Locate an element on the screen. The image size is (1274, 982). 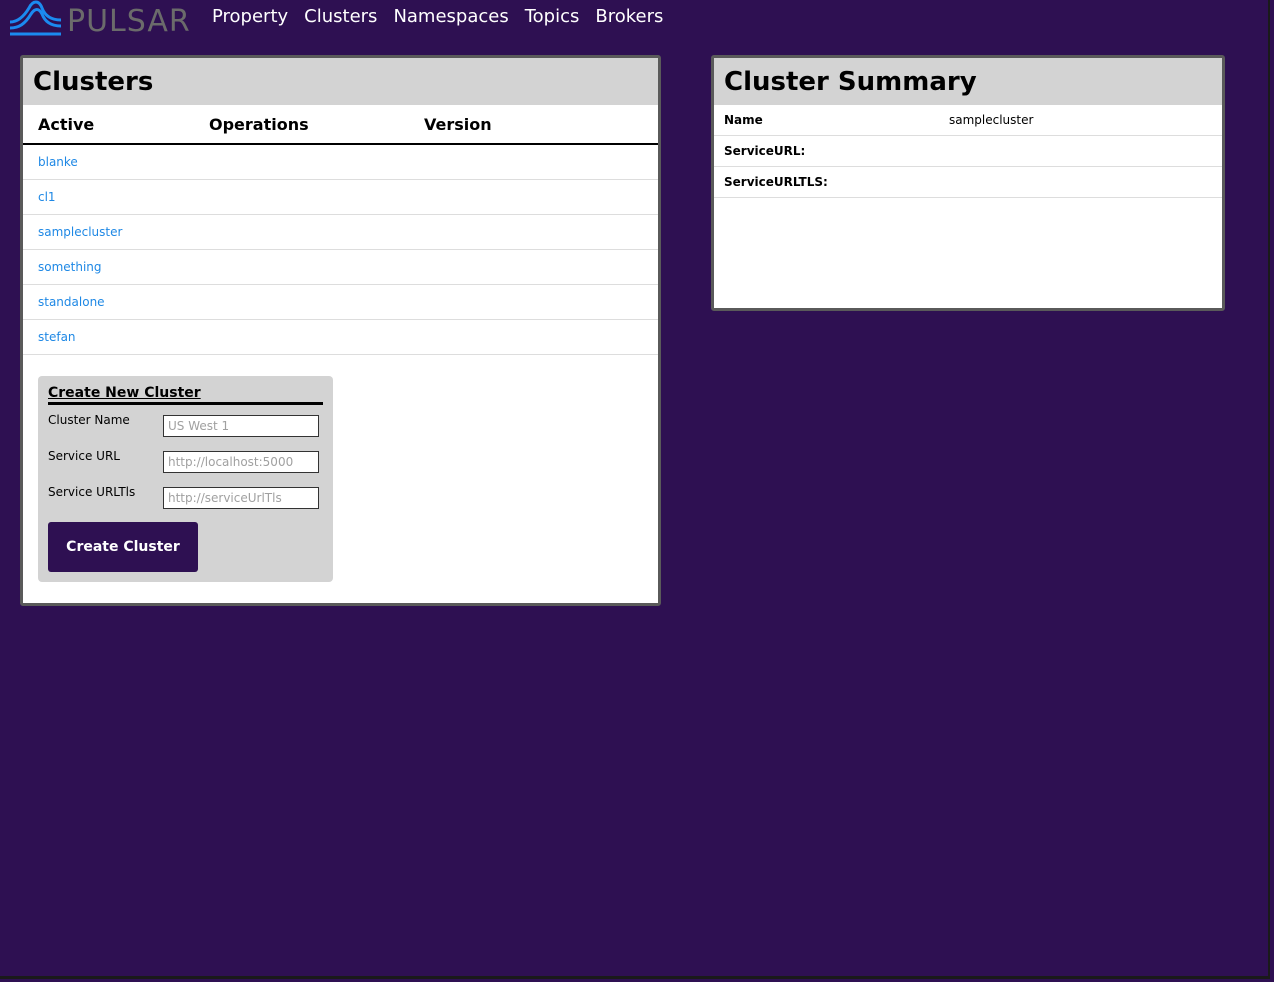
create-cluster-title: Create New Cluster is located at coordinates (185, 395).